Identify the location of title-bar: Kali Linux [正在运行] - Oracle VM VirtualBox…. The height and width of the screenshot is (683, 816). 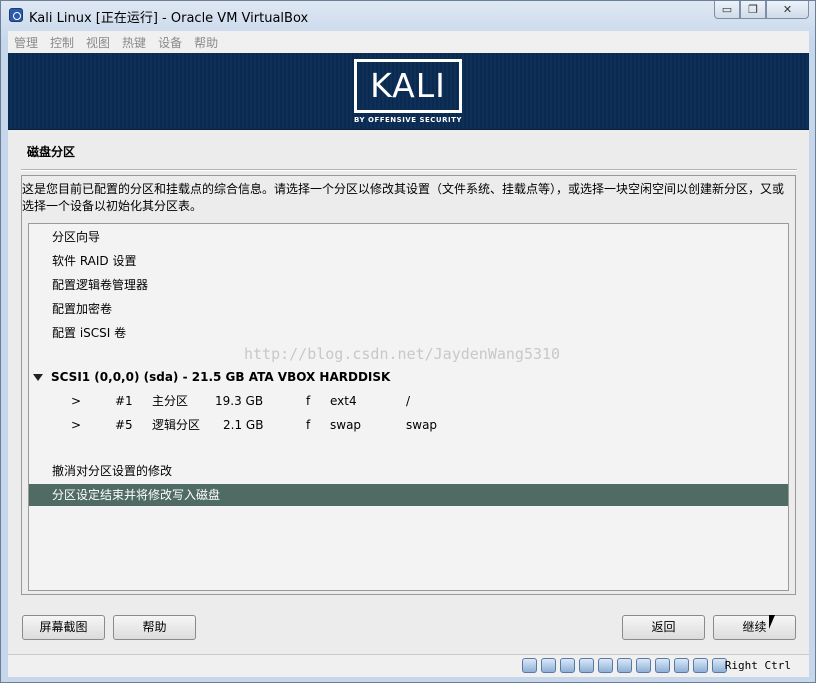
(408, 15).